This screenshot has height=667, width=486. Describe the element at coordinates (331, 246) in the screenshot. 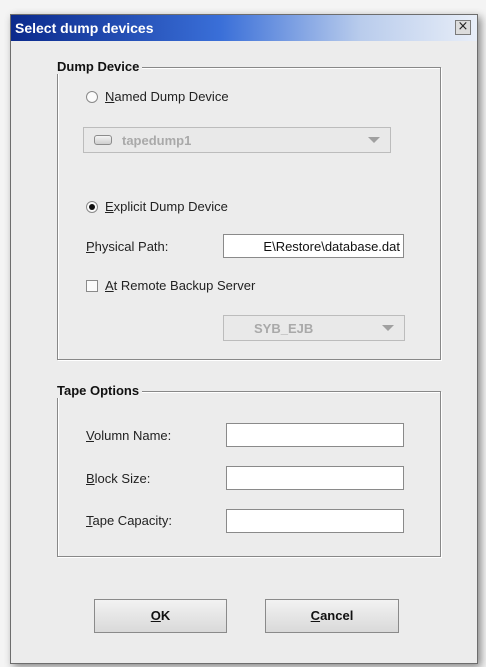

I see `physical-path-value: E\Restore\database.dat` at that location.